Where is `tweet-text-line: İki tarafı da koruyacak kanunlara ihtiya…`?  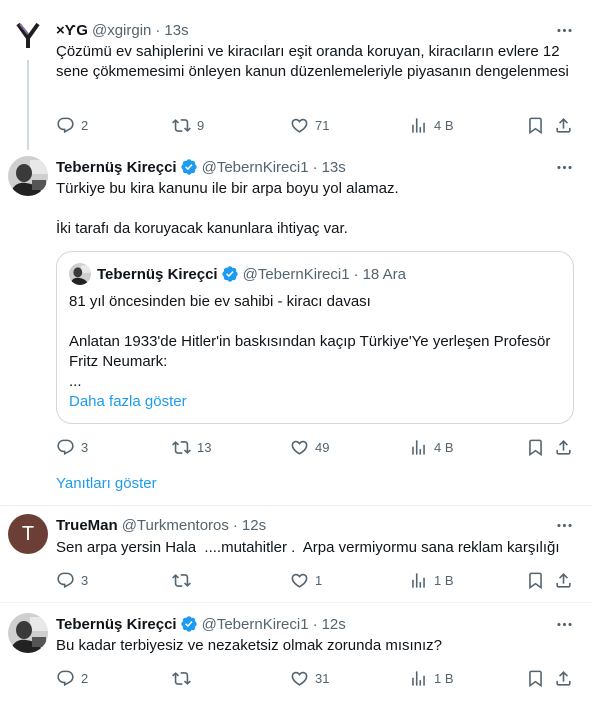
tweet-text-line: İki tarafı da koruyacak kanunlara ihtiya… is located at coordinates (202, 228).